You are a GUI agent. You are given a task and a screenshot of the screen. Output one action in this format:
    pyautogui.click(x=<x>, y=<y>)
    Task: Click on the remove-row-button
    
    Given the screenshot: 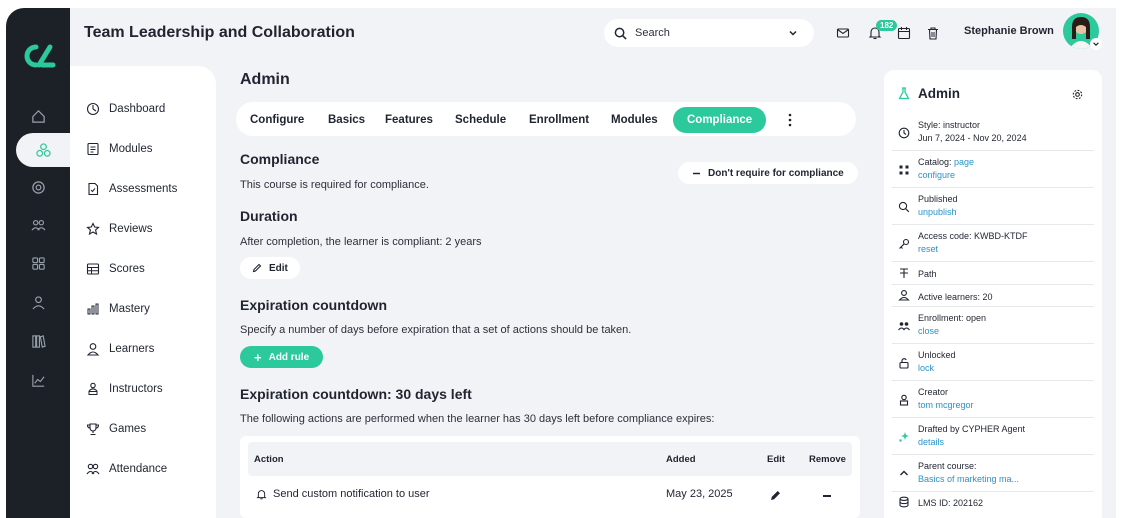 What is the action you would take?
    pyautogui.click(x=827, y=496)
    